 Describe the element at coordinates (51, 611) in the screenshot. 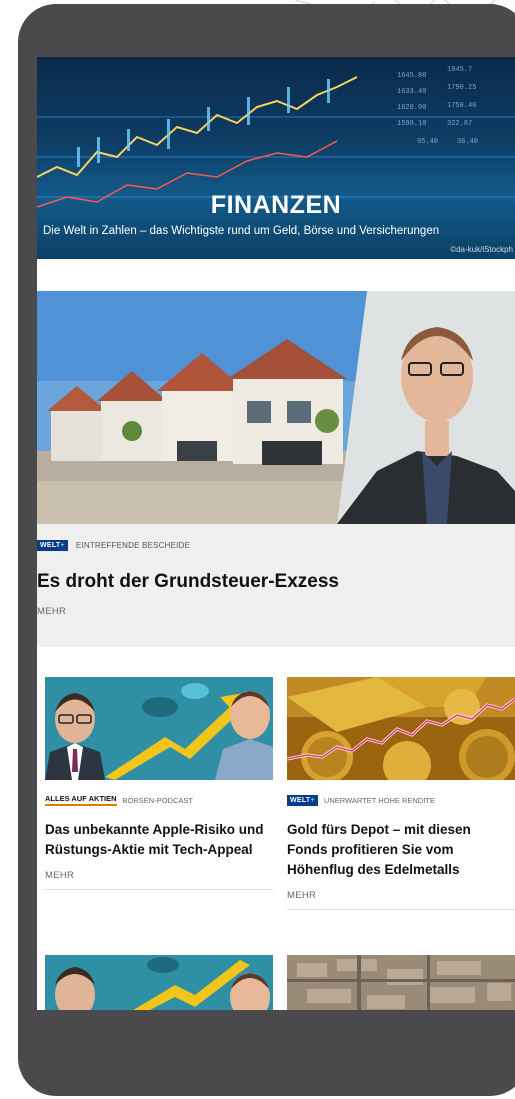

I see `main-article-more-link: MEHR` at that location.